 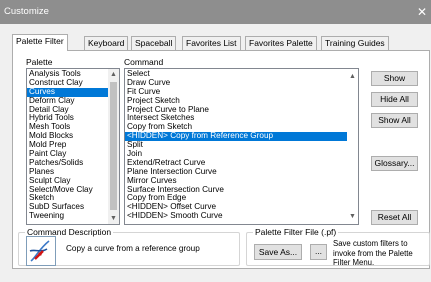 I want to click on command-list-item: <HIDDEN> Copy from Reference Group, so click(x=236, y=137).